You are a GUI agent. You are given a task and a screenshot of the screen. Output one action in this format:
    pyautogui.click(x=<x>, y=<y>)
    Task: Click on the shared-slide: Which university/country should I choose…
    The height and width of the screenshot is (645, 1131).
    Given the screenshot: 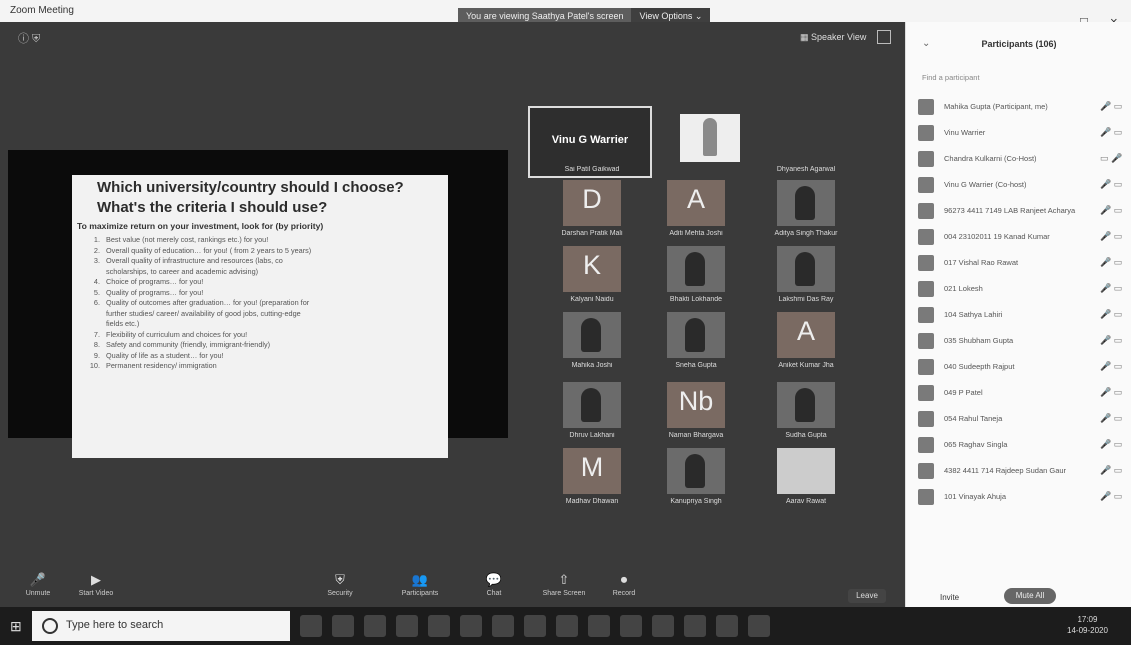 What is the action you would take?
    pyautogui.click(x=260, y=316)
    